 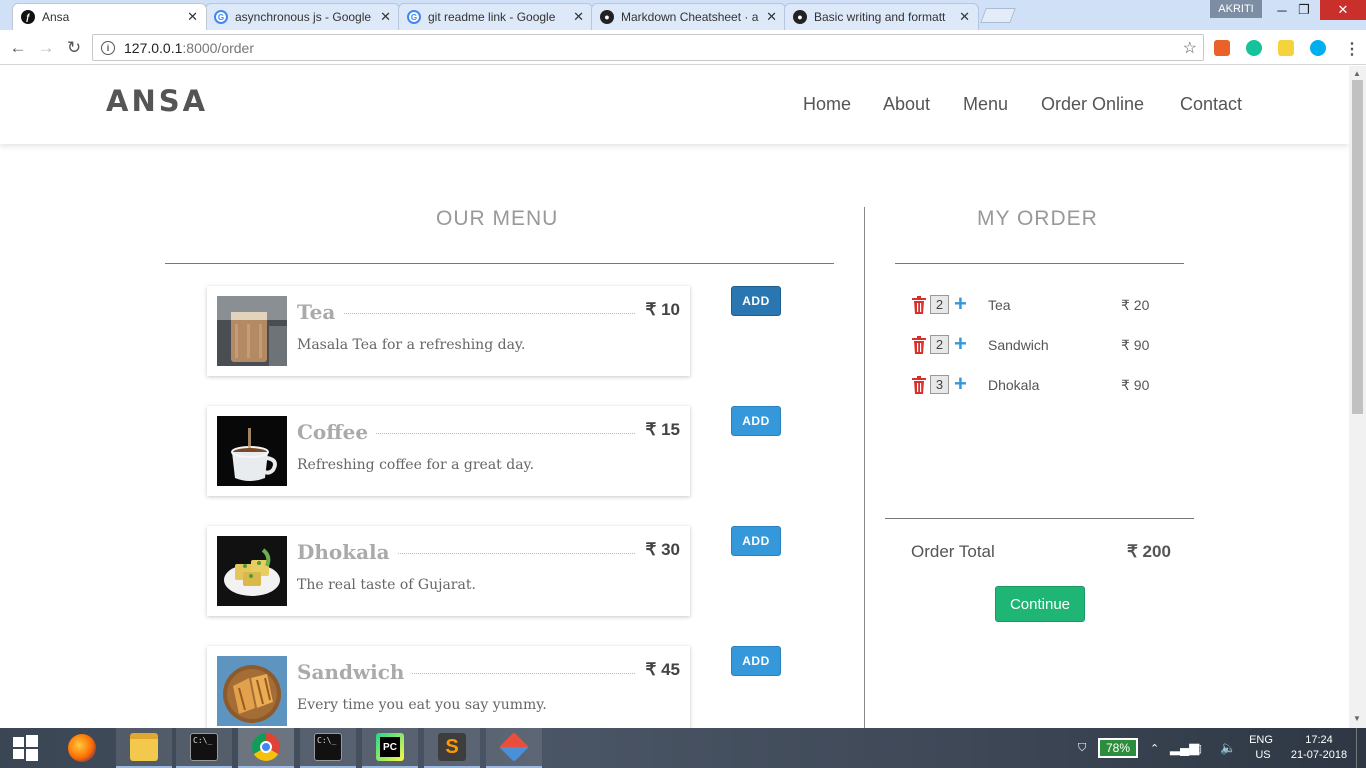 What do you see at coordinates (953, 551) in the screenshot?
I see `order-total-label: Order Total` at bounding box center [953, 551].